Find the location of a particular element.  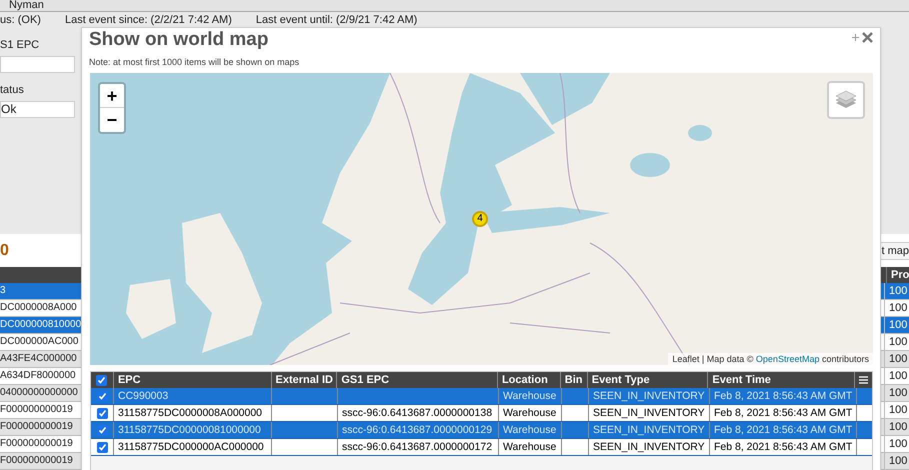

openstreetmap-link: OpenStreetMap is located at coordinates (788, 359).